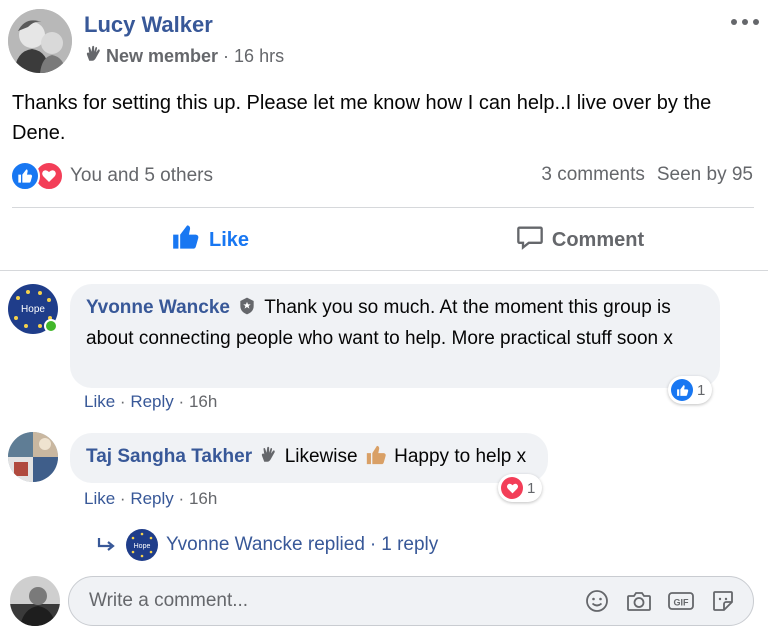  I want to click on post-stats: 3 comments Seen by 95, so click(647, 175).